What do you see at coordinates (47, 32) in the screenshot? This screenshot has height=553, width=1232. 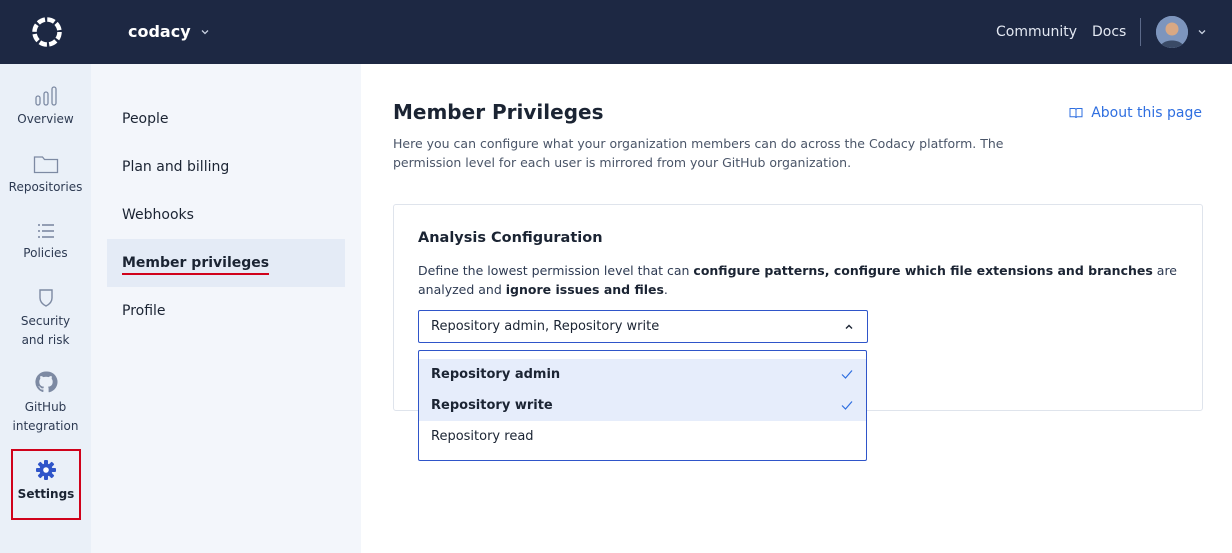 I see `codacy-logo-icon` at bounding box center [47, 32].